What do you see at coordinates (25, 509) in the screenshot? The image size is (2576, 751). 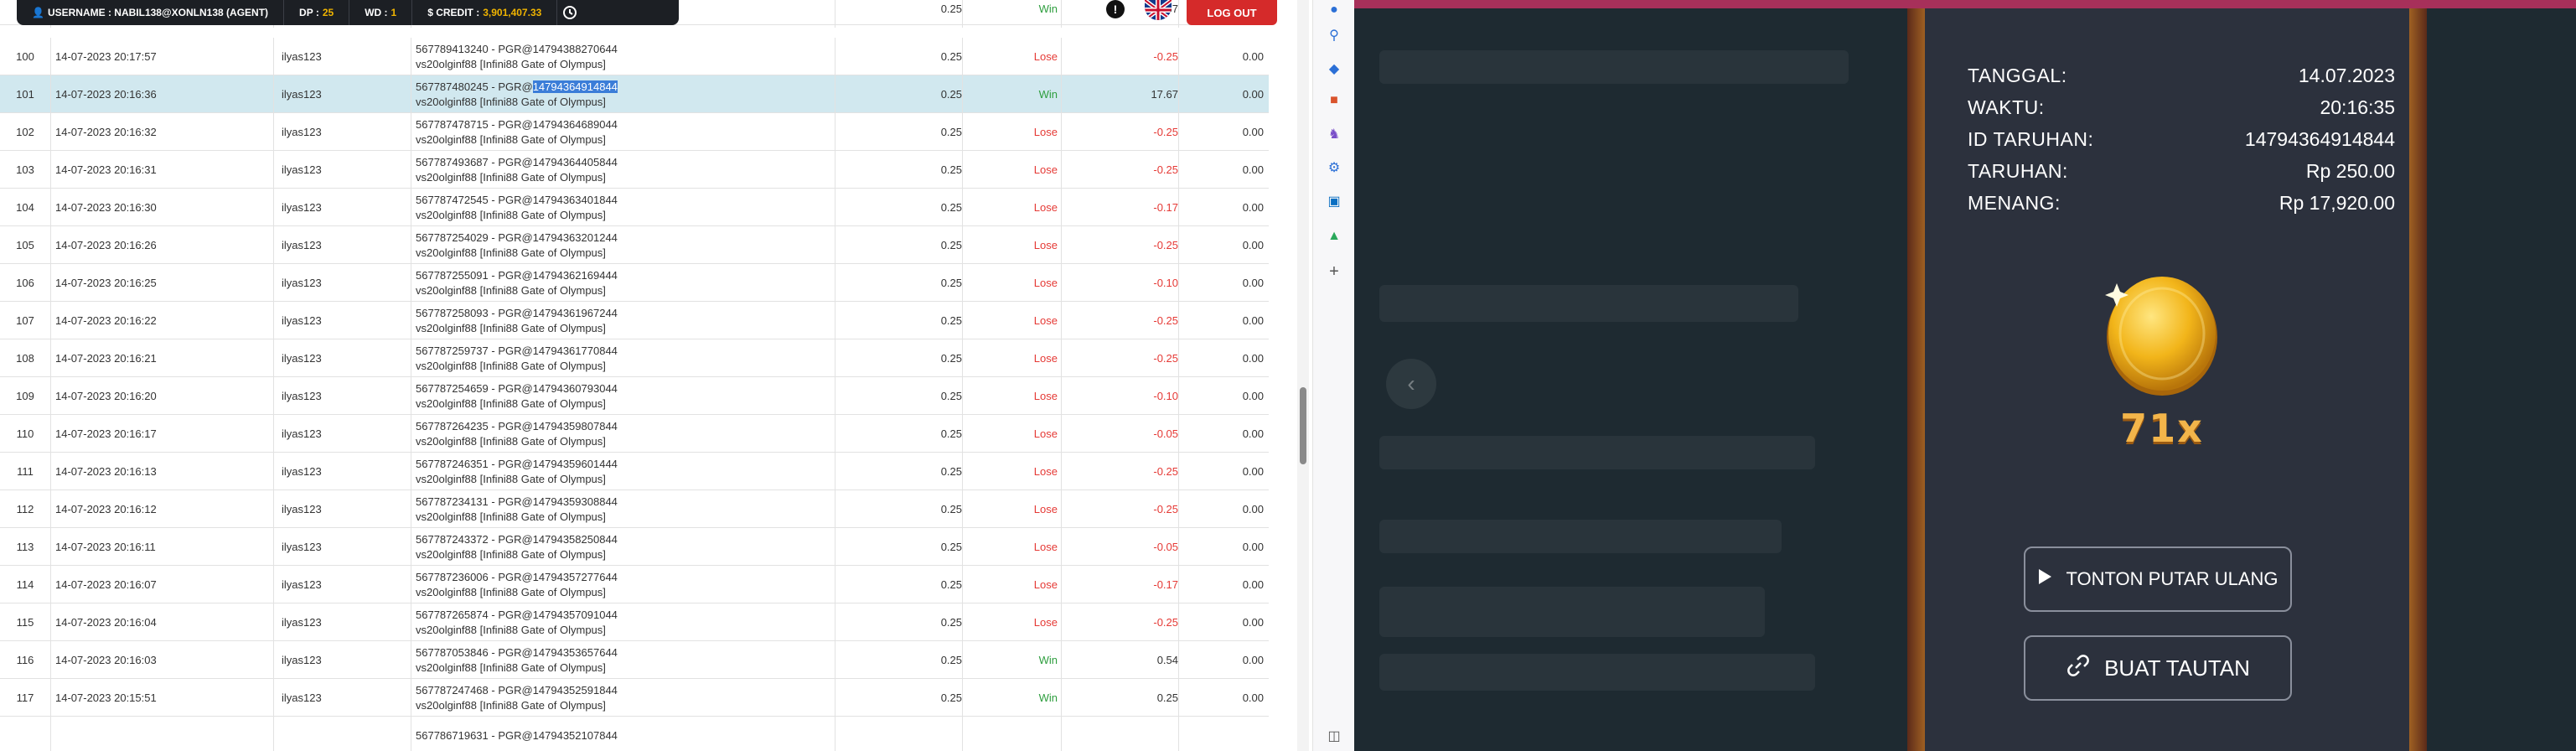 I see `row-number: 112` at bounding box center [25, 509].